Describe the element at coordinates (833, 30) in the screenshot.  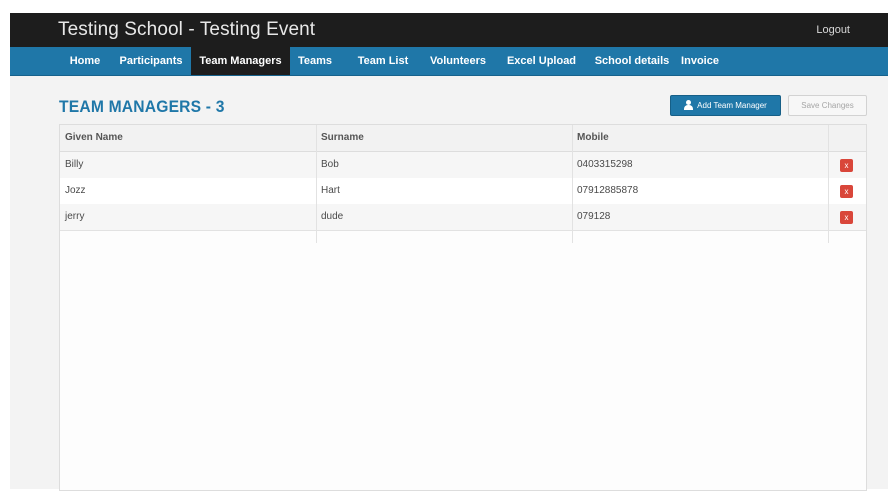
I see `logout-link: Logout` at that location.